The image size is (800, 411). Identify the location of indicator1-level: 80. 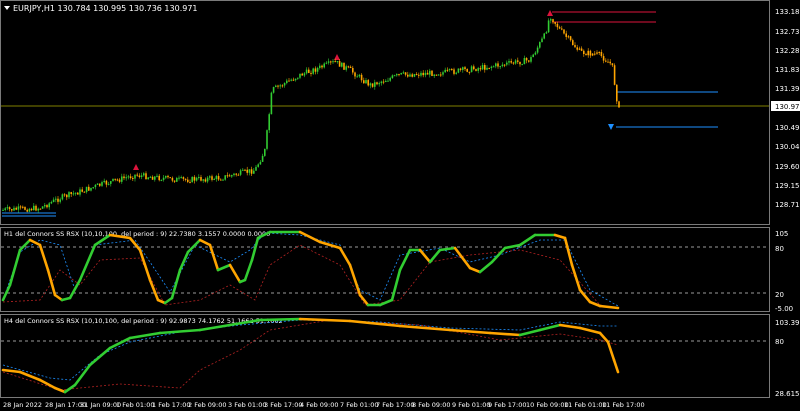
(779, 249).